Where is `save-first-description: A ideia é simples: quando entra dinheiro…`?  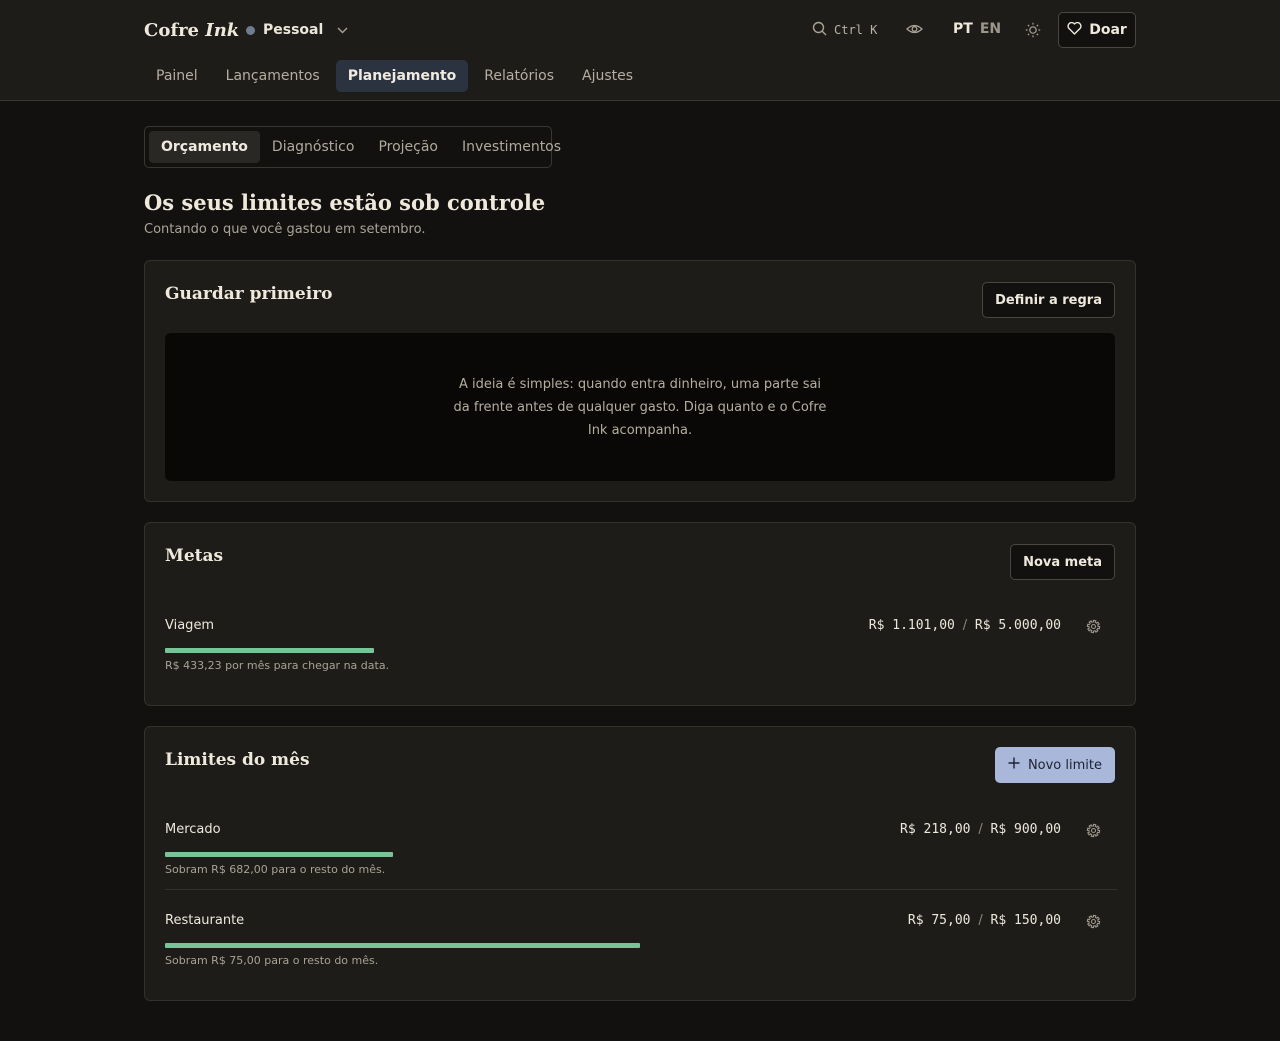
save-first-description: A ideia é simples: quando entra dinheiro… is located at coordinates (640, 407).